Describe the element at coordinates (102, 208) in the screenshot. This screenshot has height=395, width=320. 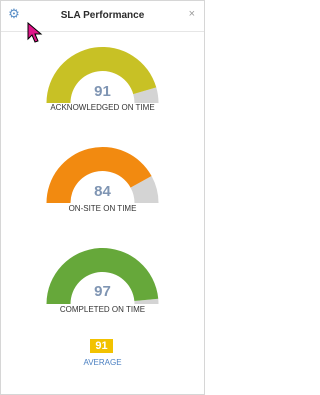
I see `gauge-label: ON-SITE ON TIME` at that location.